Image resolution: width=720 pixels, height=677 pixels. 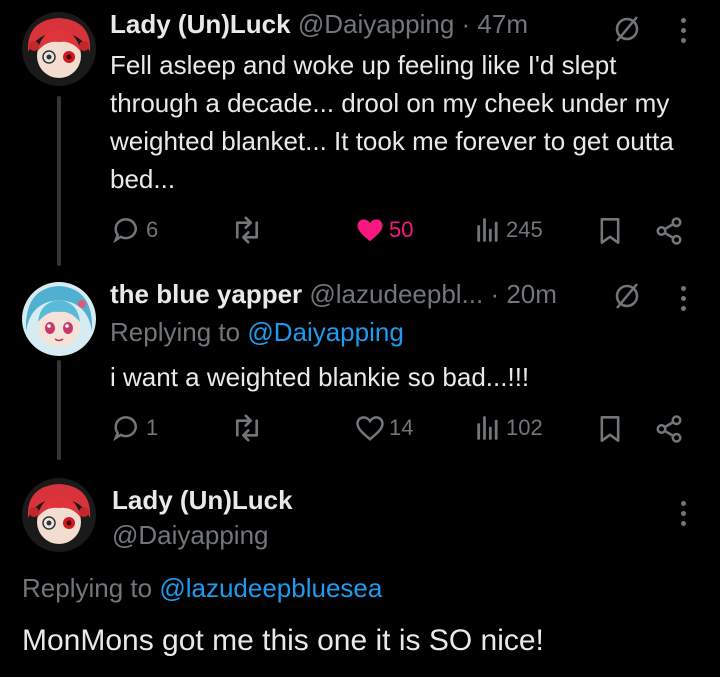 I want to click on replying-to-link: @Daiyapping, so click(x=325, y=332).